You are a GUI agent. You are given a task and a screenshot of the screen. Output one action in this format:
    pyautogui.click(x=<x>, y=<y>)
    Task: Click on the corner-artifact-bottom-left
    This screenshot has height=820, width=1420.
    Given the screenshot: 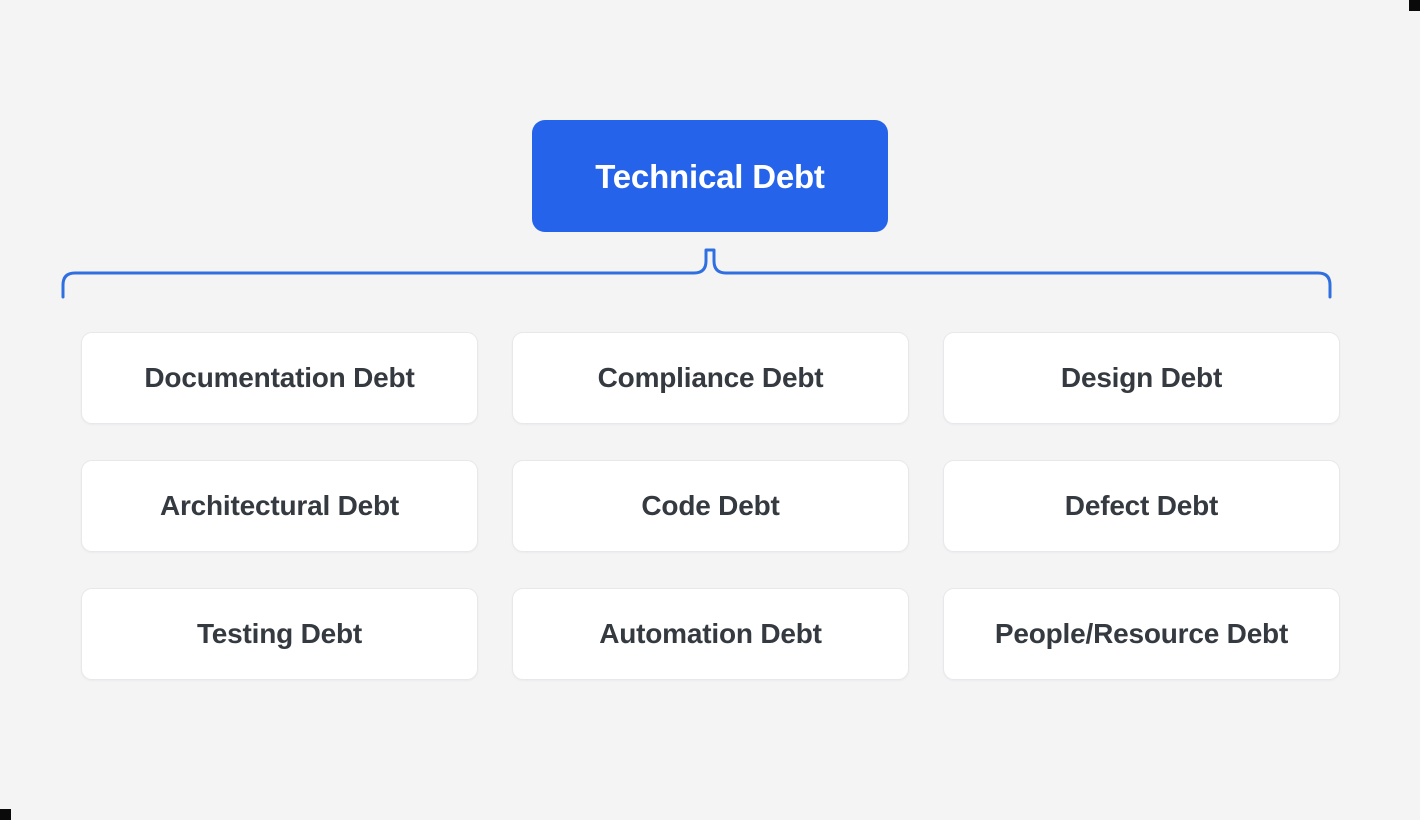 What is the action you would take?
    pyautogui.click(x=5, y=814)
    